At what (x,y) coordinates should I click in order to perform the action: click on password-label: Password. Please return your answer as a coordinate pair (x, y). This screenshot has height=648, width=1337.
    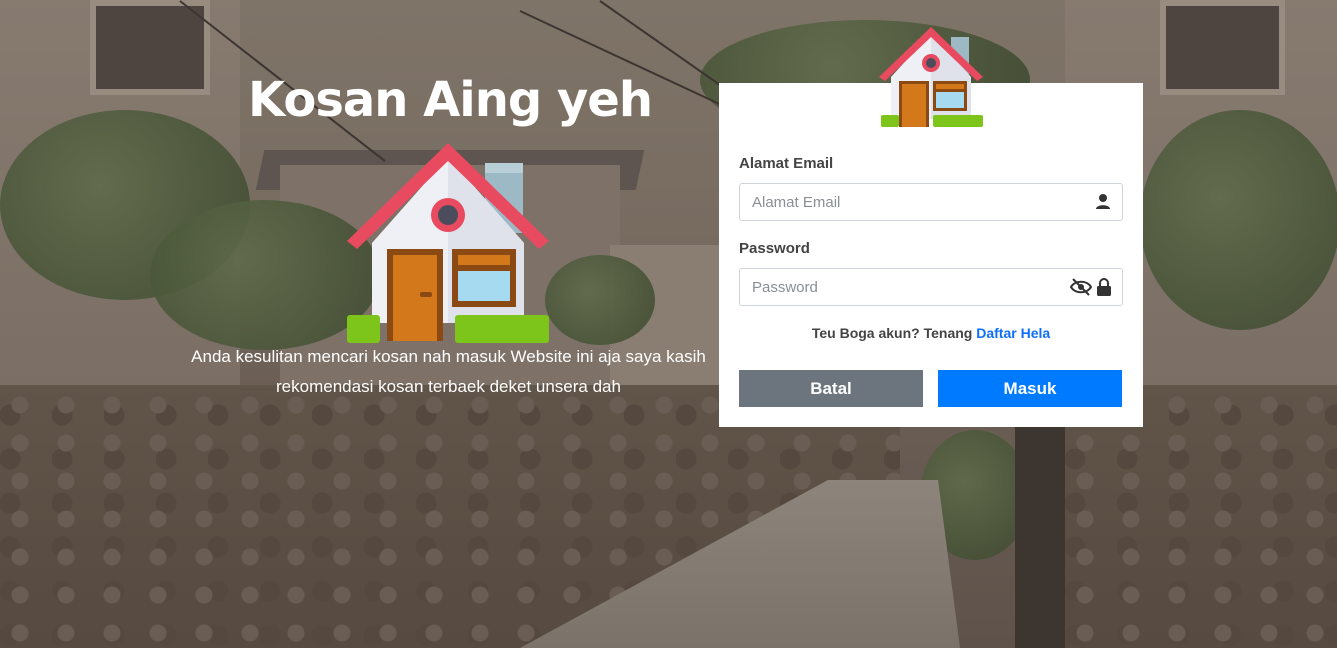
    Looking at the image, I should click on (774, 248).